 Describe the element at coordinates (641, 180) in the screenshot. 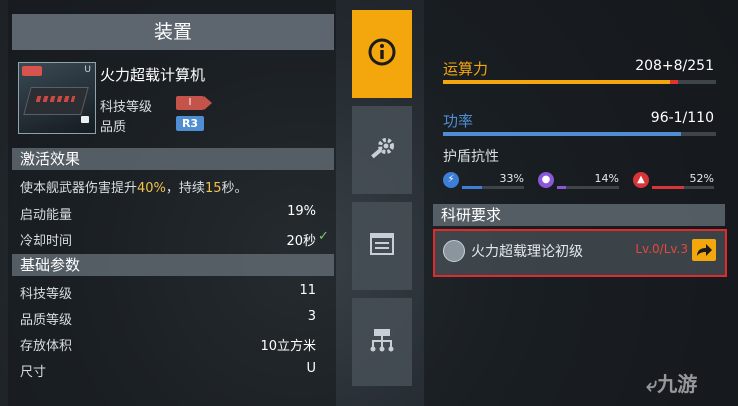

I see `flame-icon: ▲` at that location.